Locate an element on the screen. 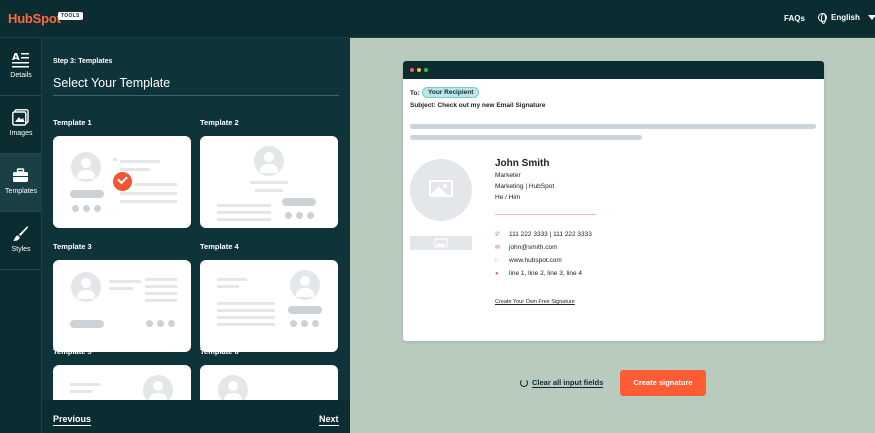  email-text: john@smith.com is located at coordinates (533, 247).